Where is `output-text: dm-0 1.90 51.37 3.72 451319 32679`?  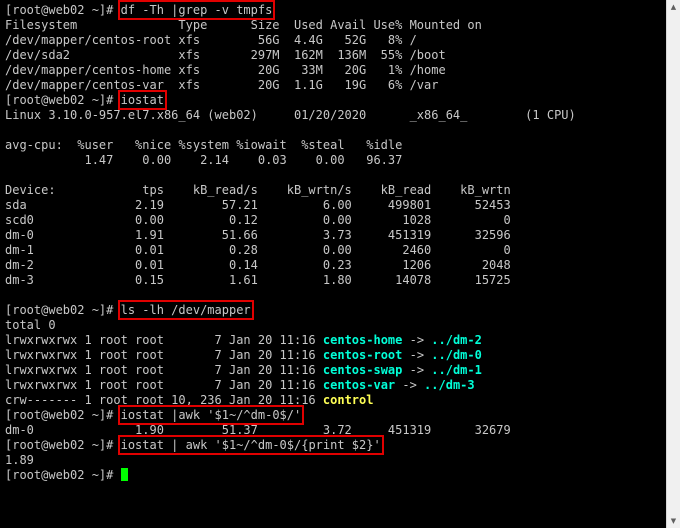 output-text: dm-0 1.90 51.37 3.72 451319 32679 is located at coordinates (258, 430).